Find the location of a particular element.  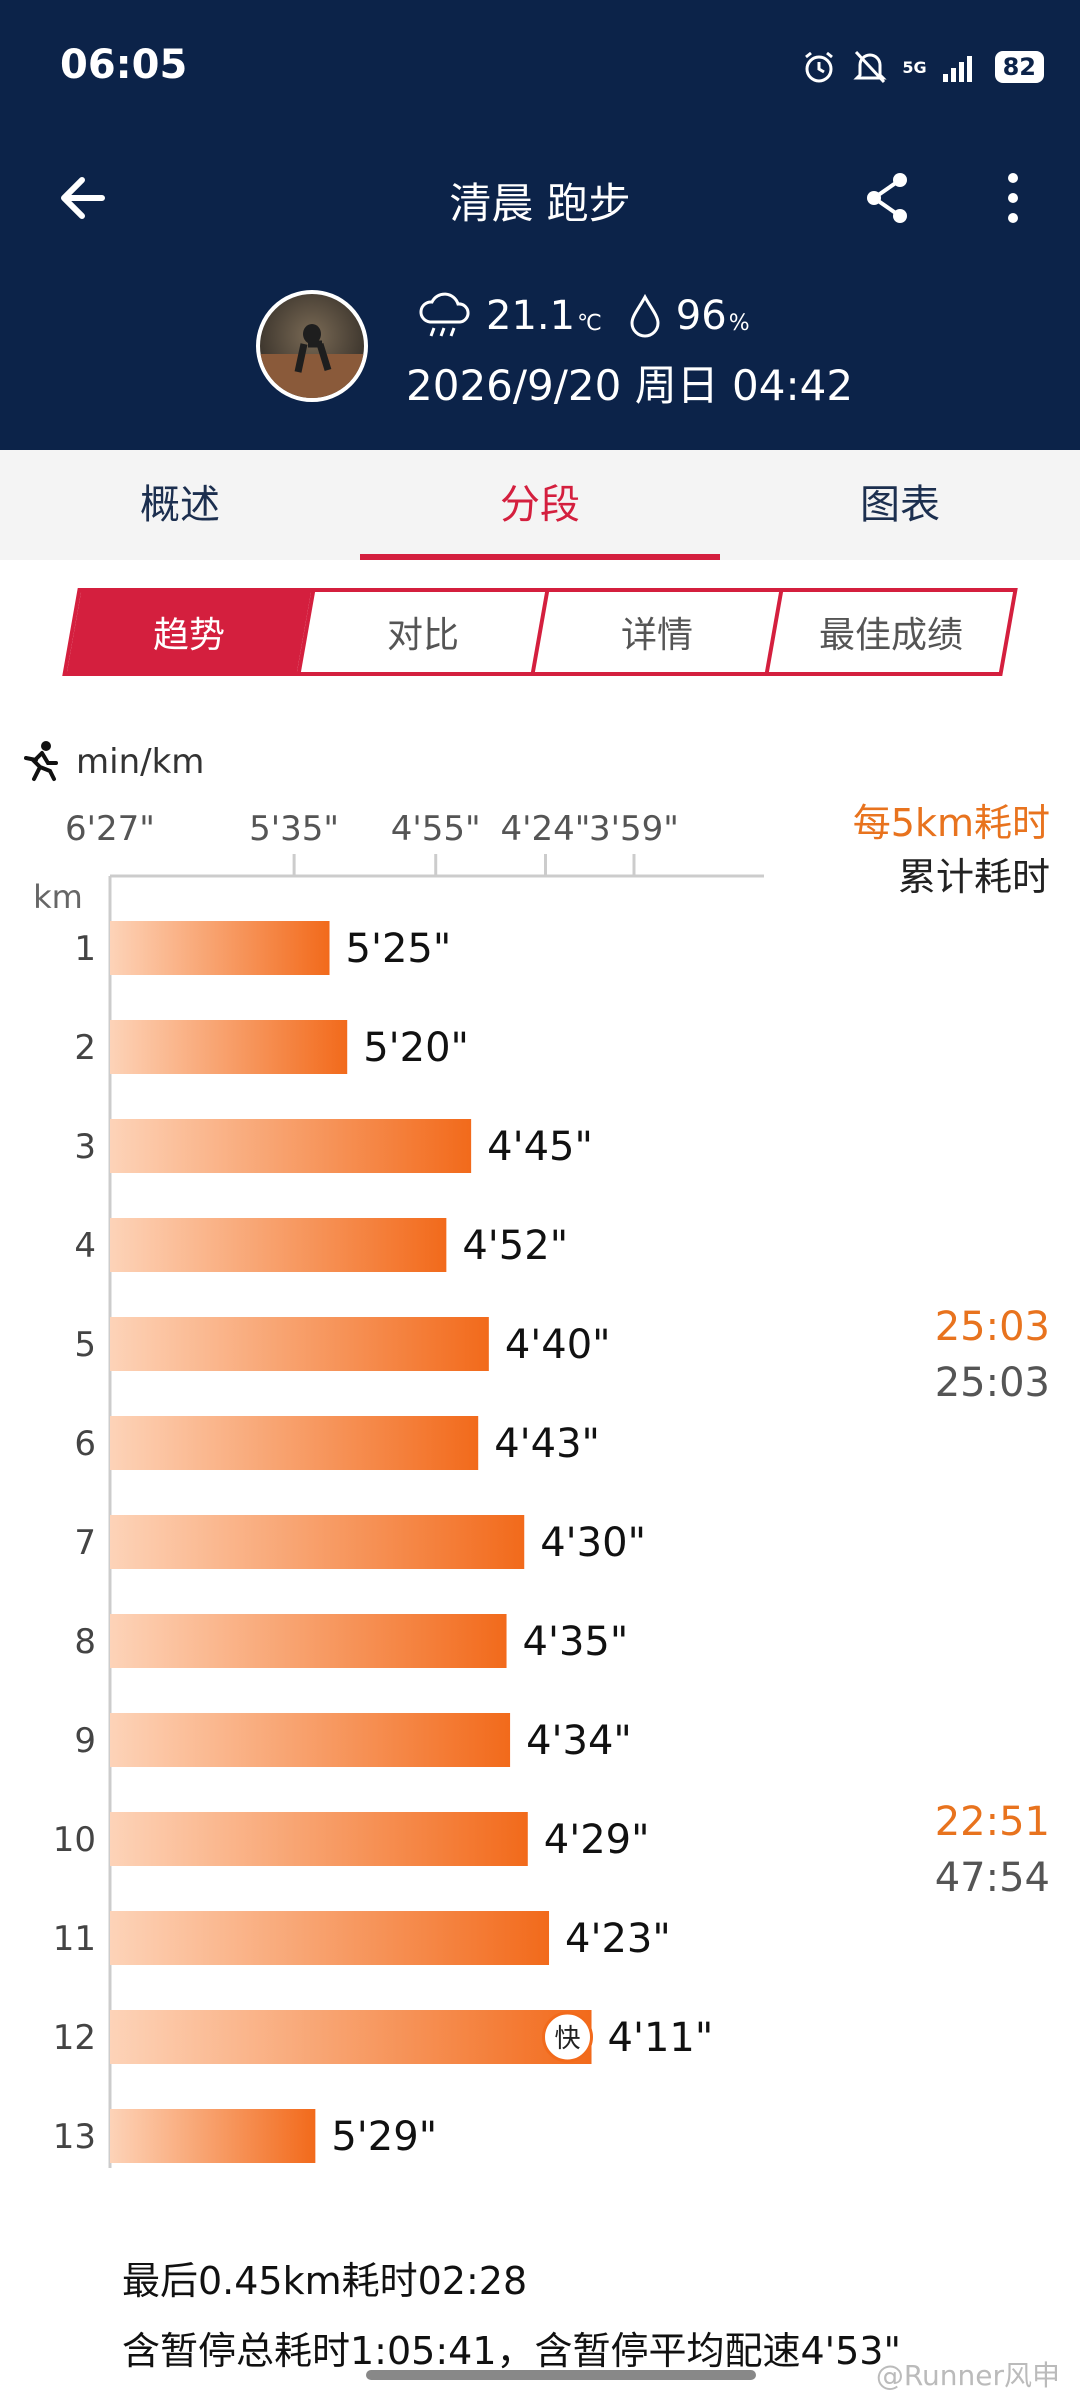

km-category-label: 12 is located at coordinates (74, 2038).